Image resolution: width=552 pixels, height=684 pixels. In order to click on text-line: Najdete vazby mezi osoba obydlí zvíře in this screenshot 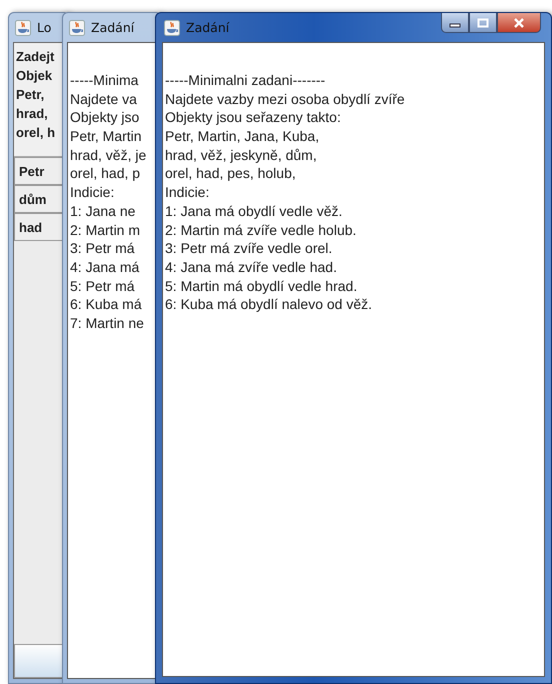, I will do `click(285, 99)`.